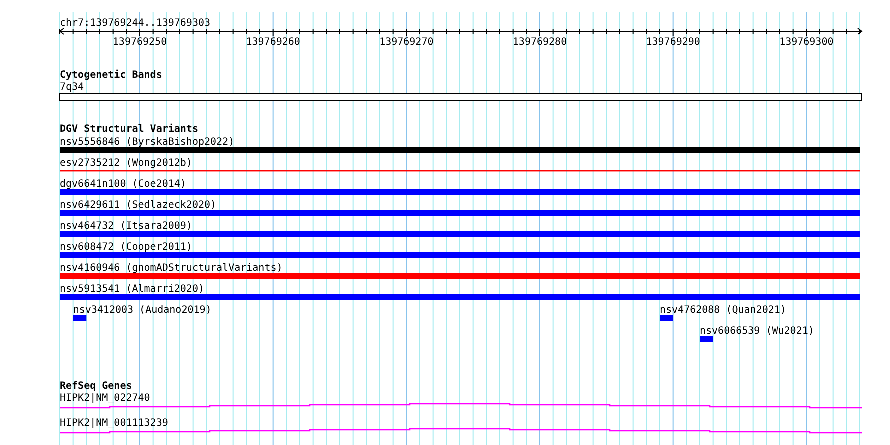 The image size is (890, 445). I want to click on scale-label: 139769260, so click(273, 42).